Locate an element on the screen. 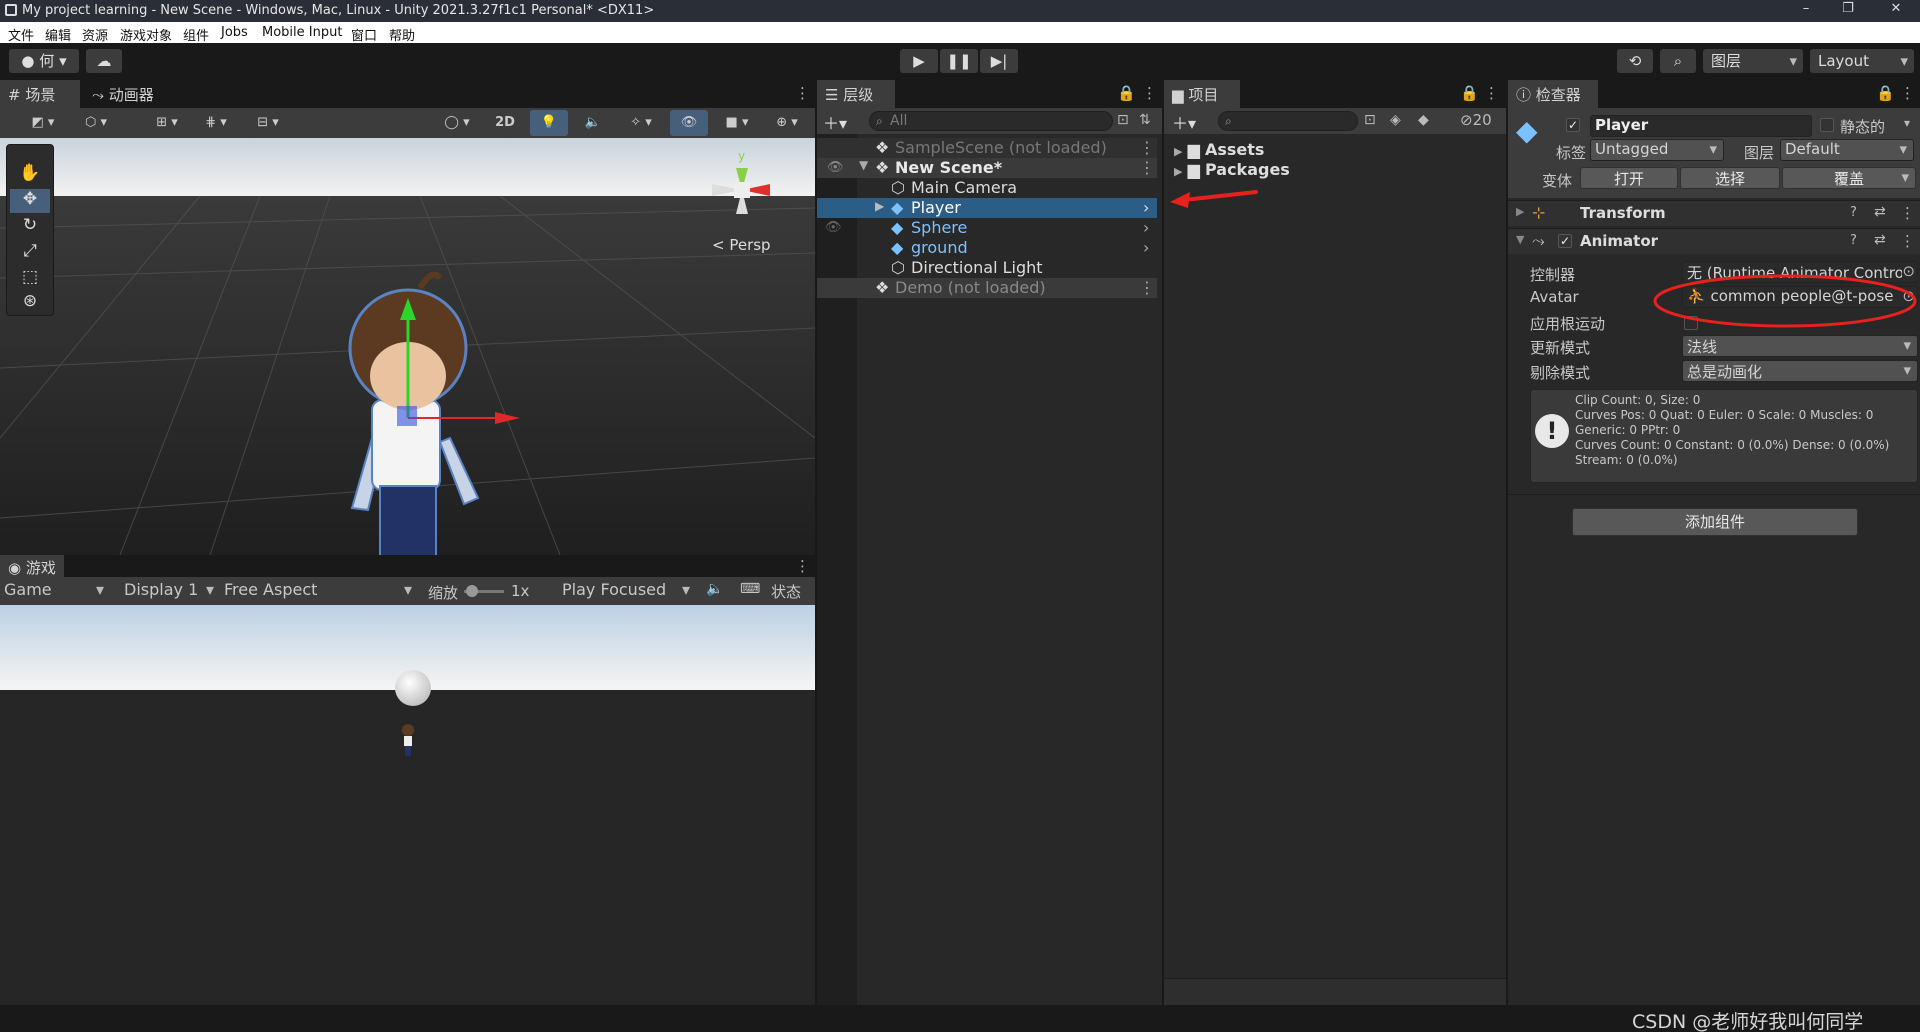 The image size is (1920, 1032). audio-toggle: 🔈 is located at coordinates (593, 123).